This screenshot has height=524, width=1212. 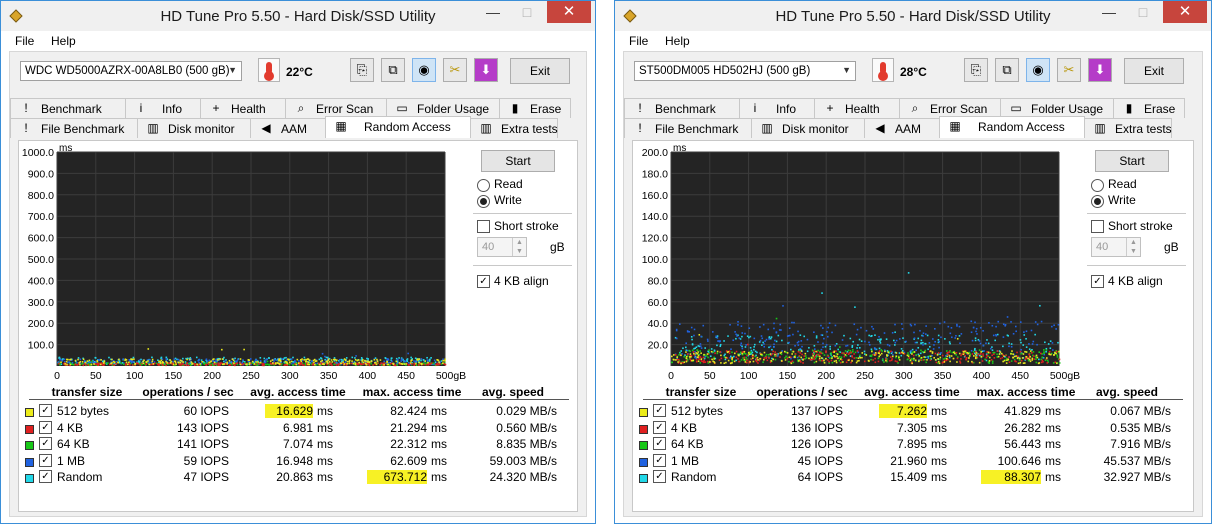 I want to click on x-tick-label: 150, so click(x=788, y=376).